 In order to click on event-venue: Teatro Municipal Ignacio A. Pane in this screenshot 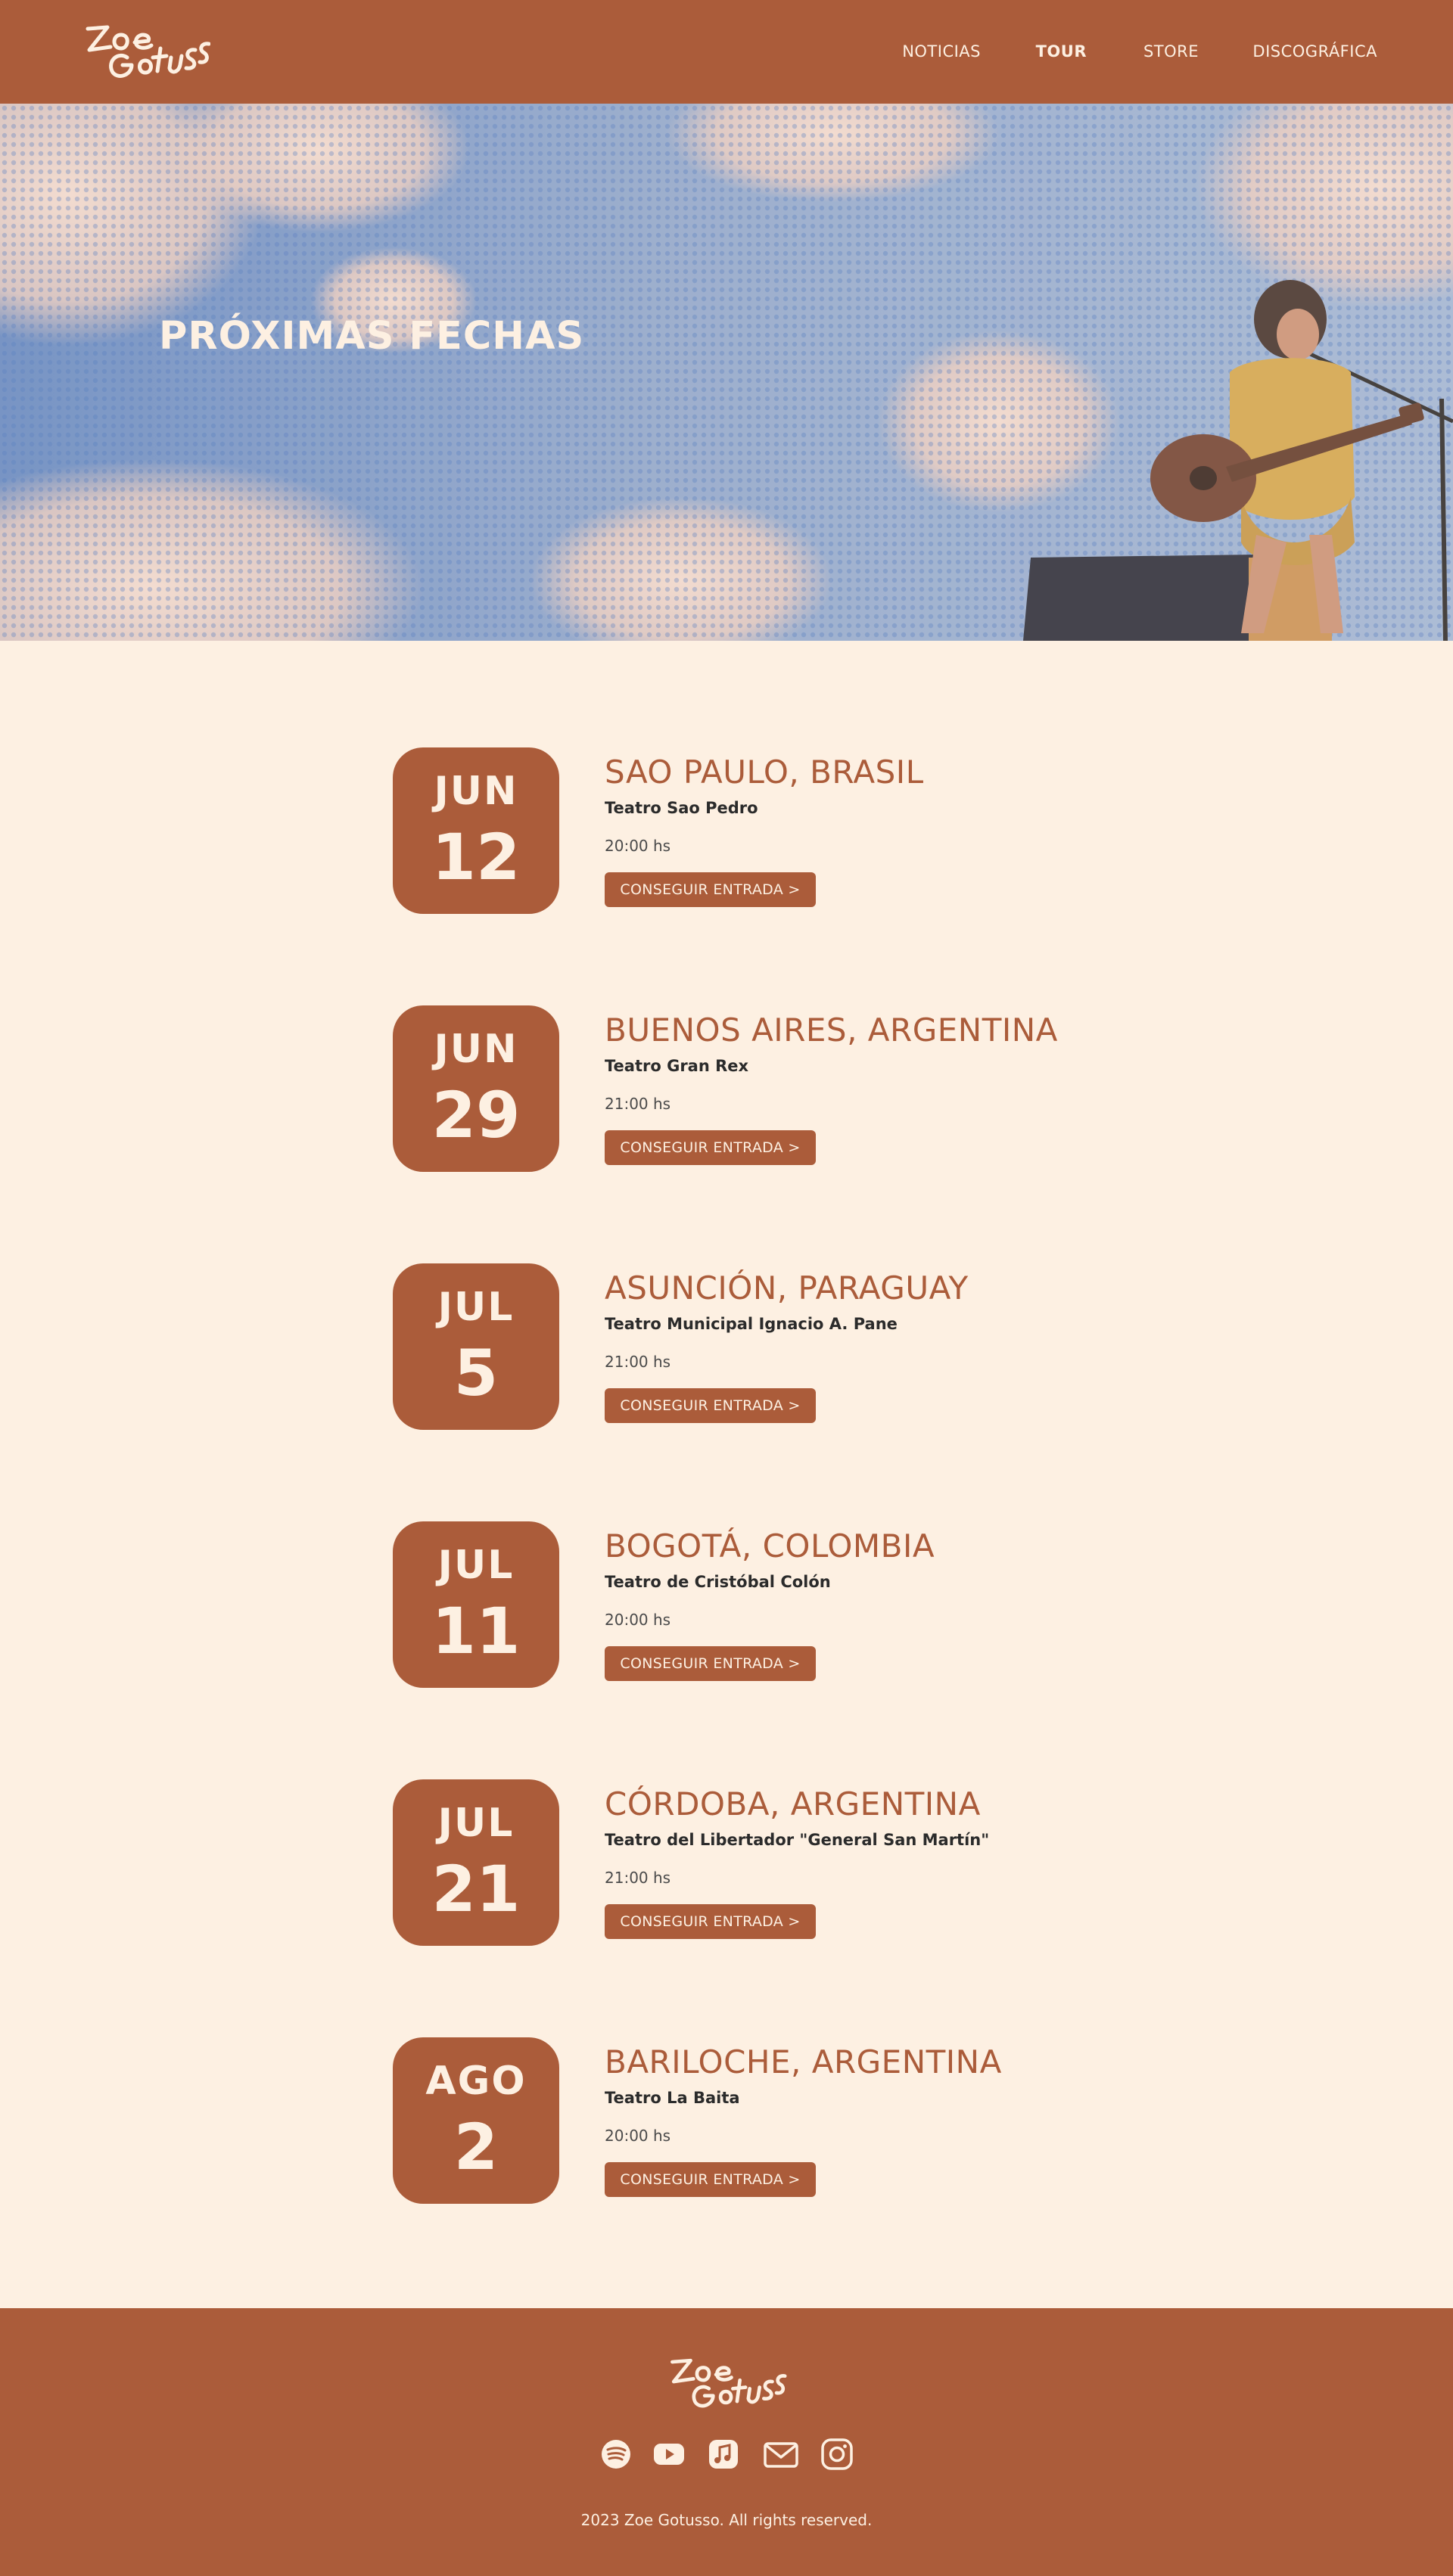, I will do `click(751, 1324)`.